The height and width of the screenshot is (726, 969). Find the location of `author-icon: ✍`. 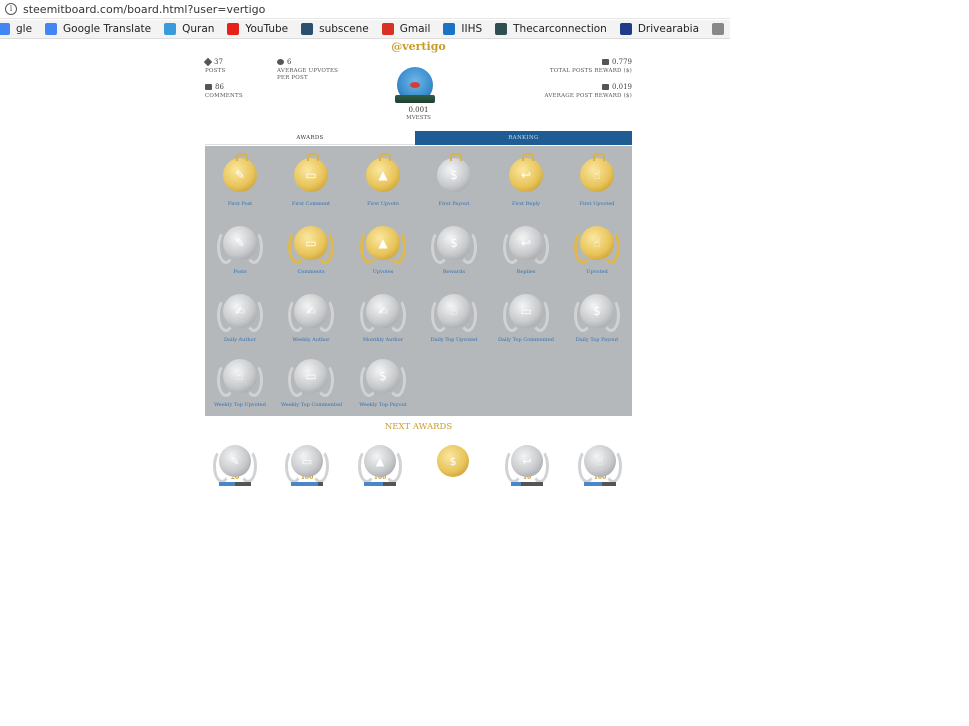

author-icon: ✍ is located at coordinates (383, 313).